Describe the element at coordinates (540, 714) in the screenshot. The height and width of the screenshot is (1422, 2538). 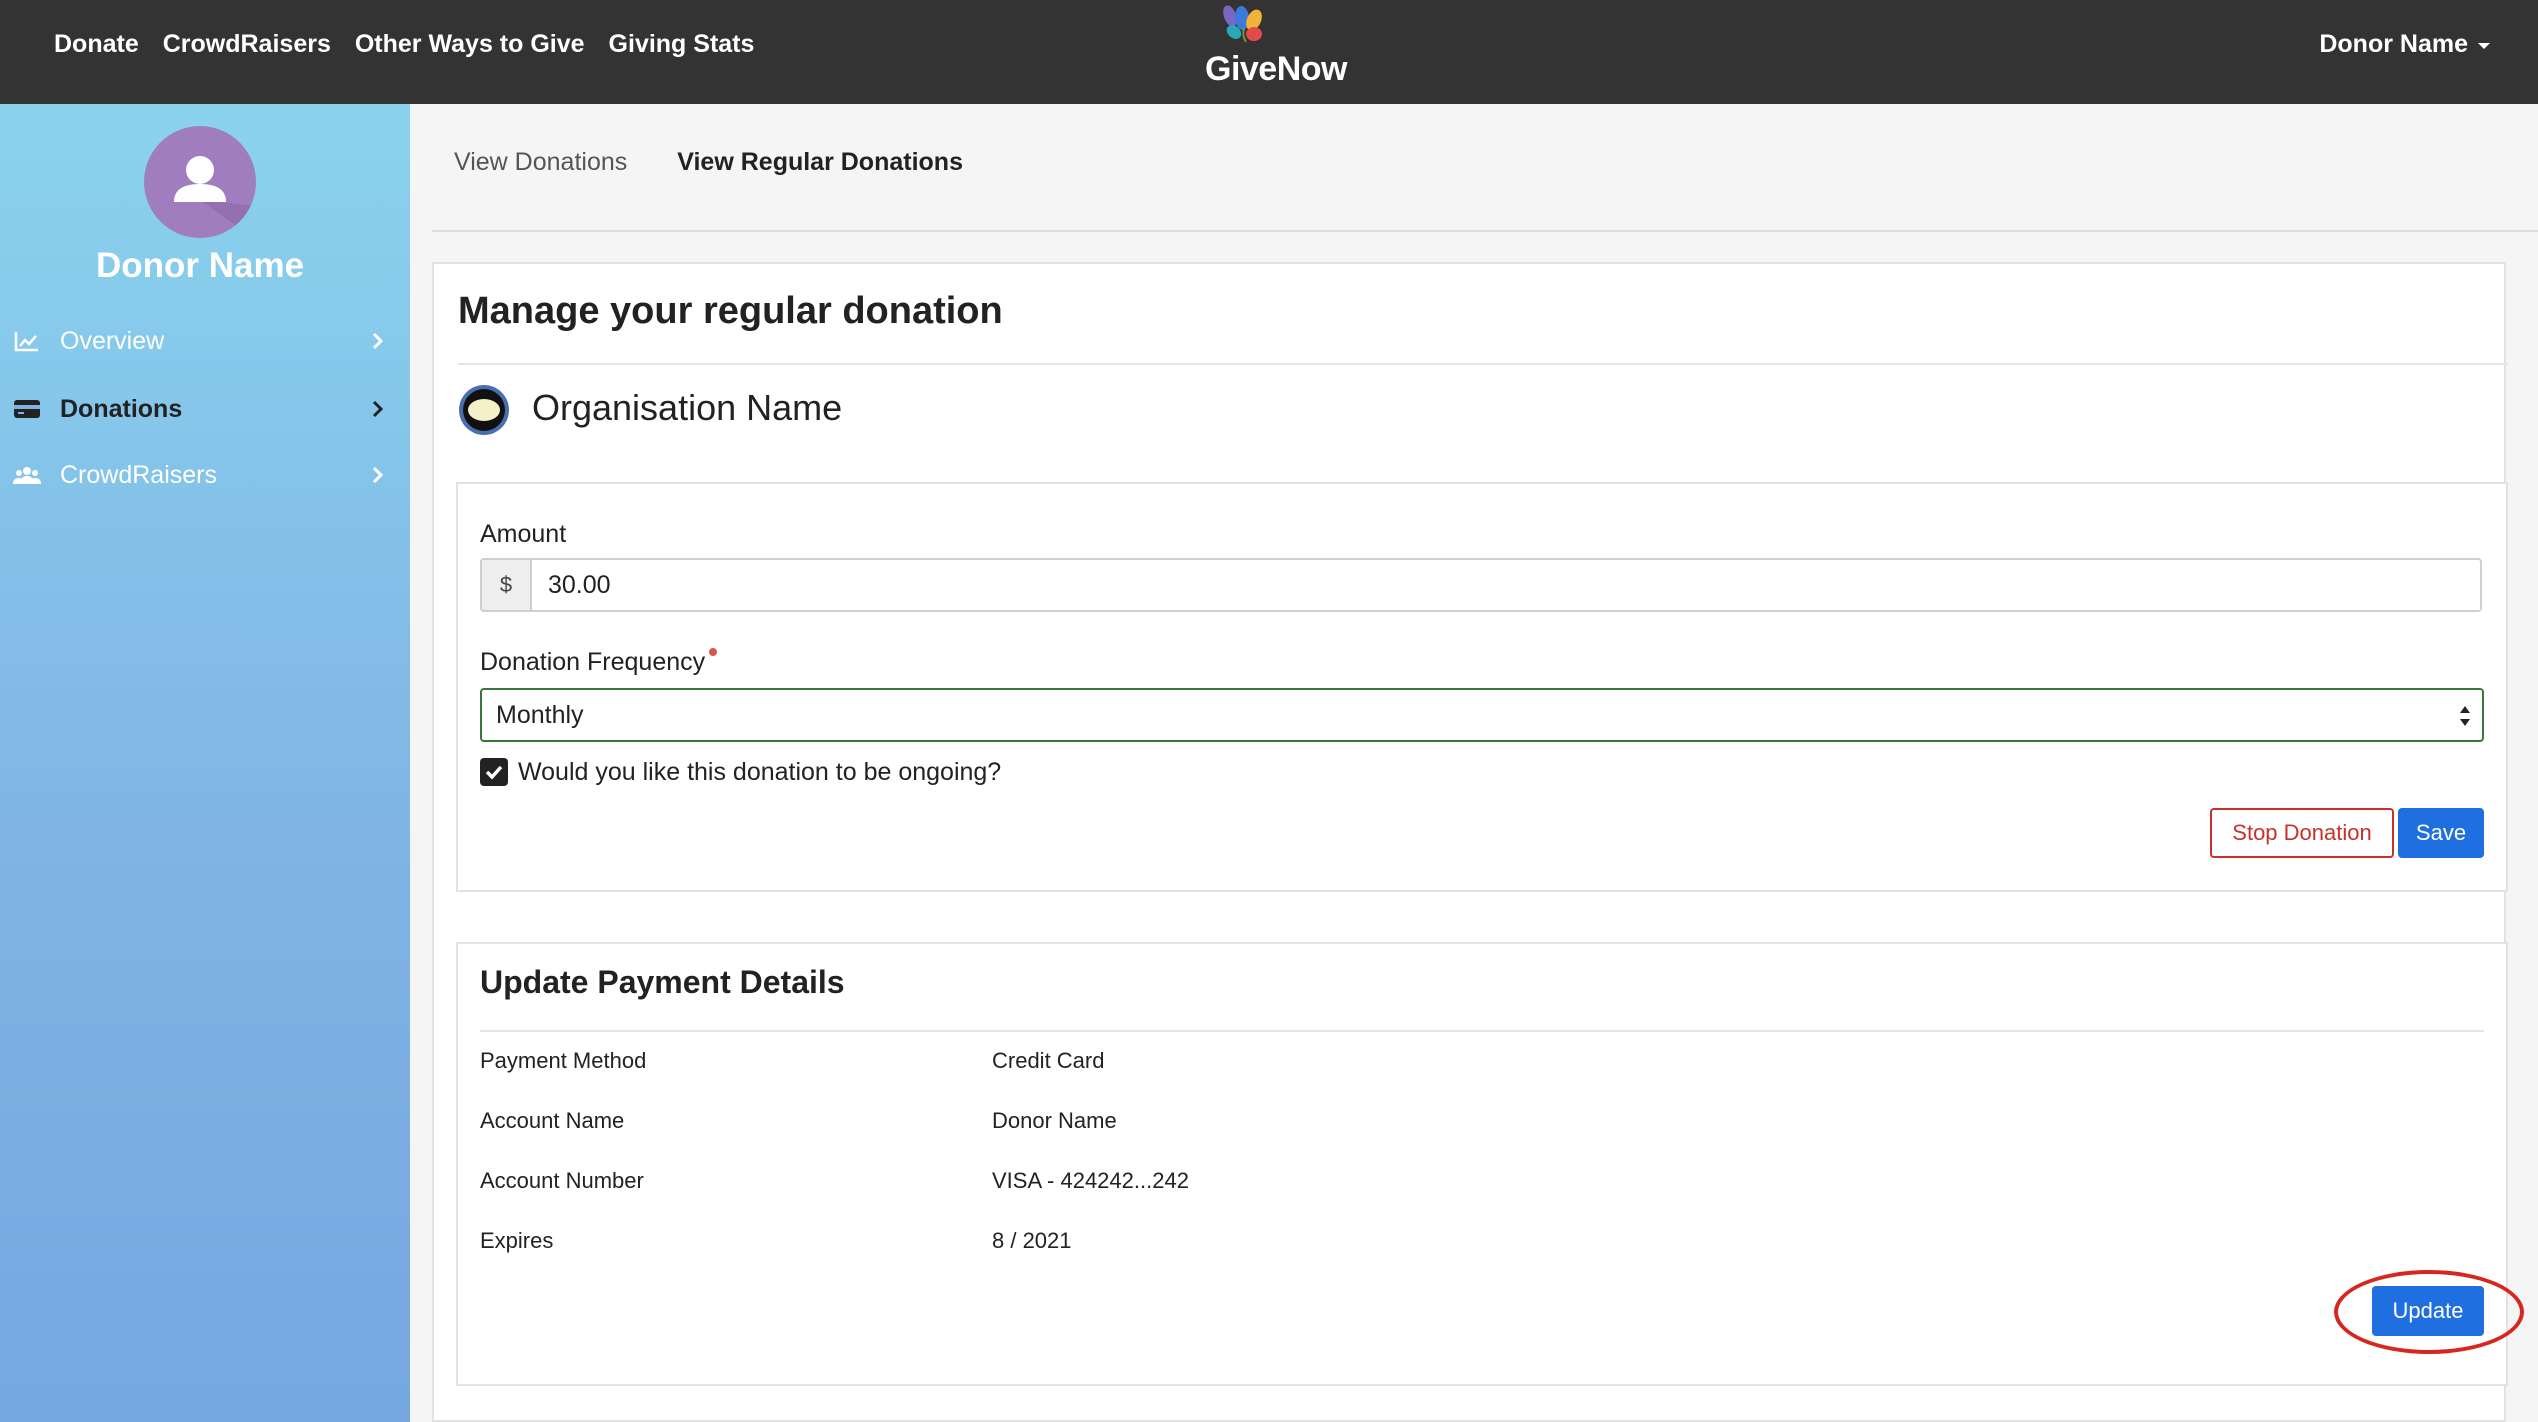
I see `frequency-selected-value: Monthly` at that location.